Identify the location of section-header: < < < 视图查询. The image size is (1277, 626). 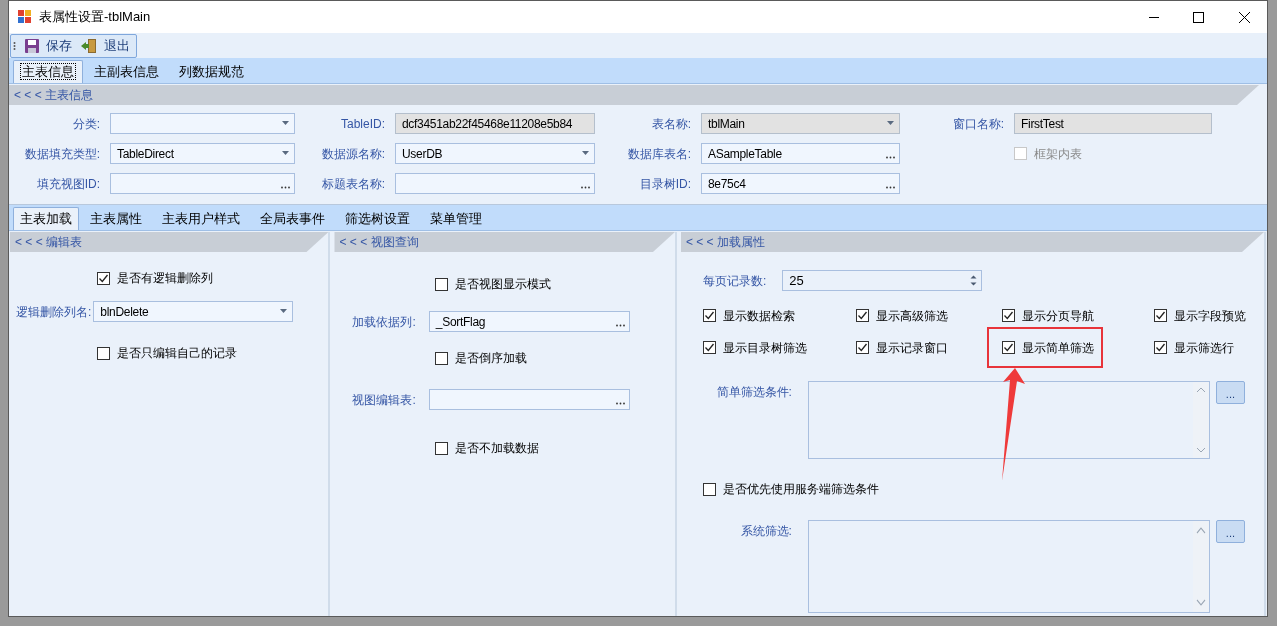
(504, 242).